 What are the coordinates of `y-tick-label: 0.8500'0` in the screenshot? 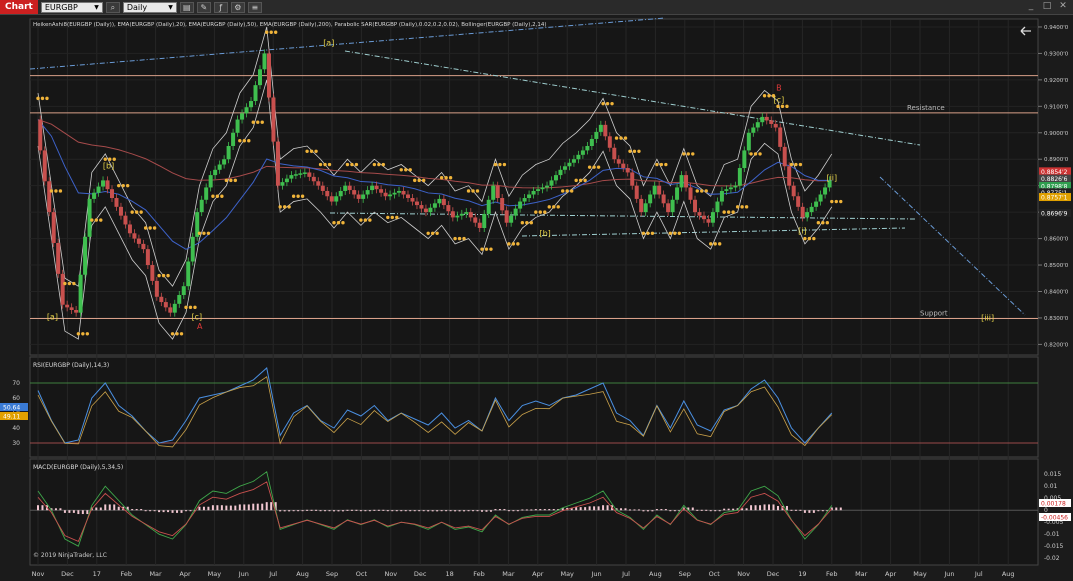 It's located at (1056, 266).